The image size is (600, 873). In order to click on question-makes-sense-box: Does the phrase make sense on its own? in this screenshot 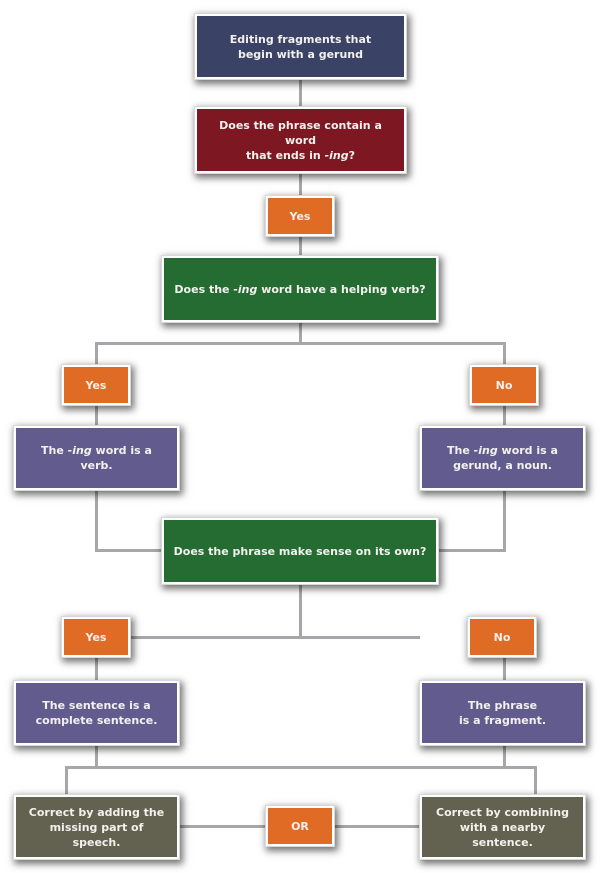, I will do `click(300, 551)`.